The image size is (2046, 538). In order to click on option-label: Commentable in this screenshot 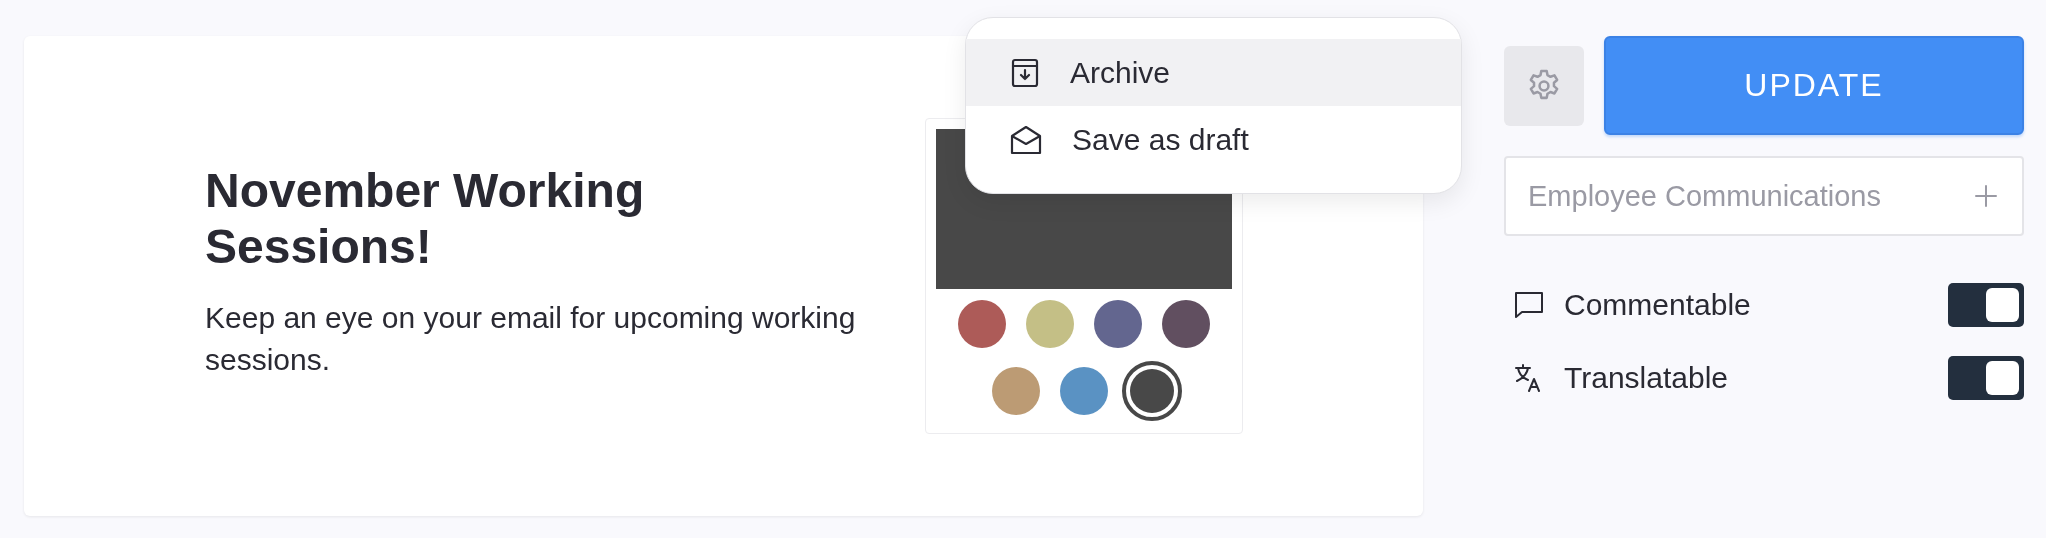, I will do `click(1658, 305)`.